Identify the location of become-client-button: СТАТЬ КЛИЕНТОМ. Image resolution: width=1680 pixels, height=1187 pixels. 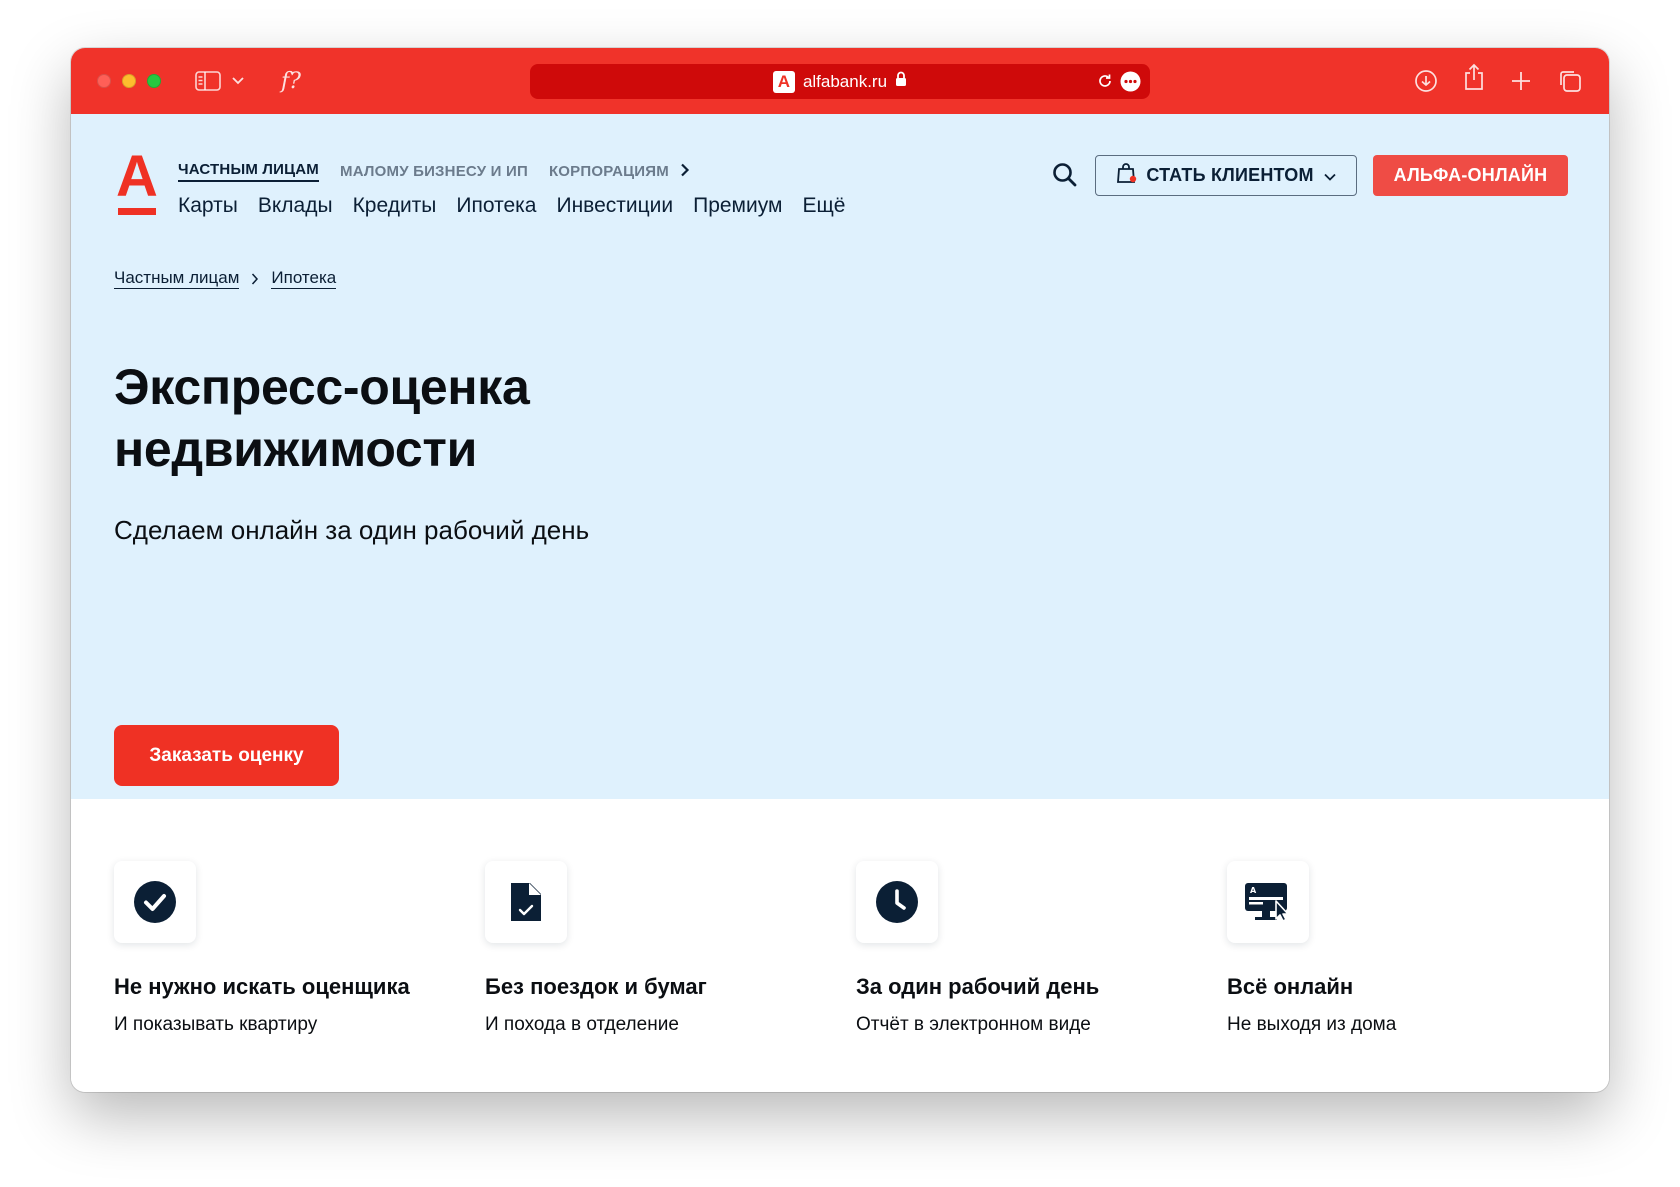
(1226, 175).